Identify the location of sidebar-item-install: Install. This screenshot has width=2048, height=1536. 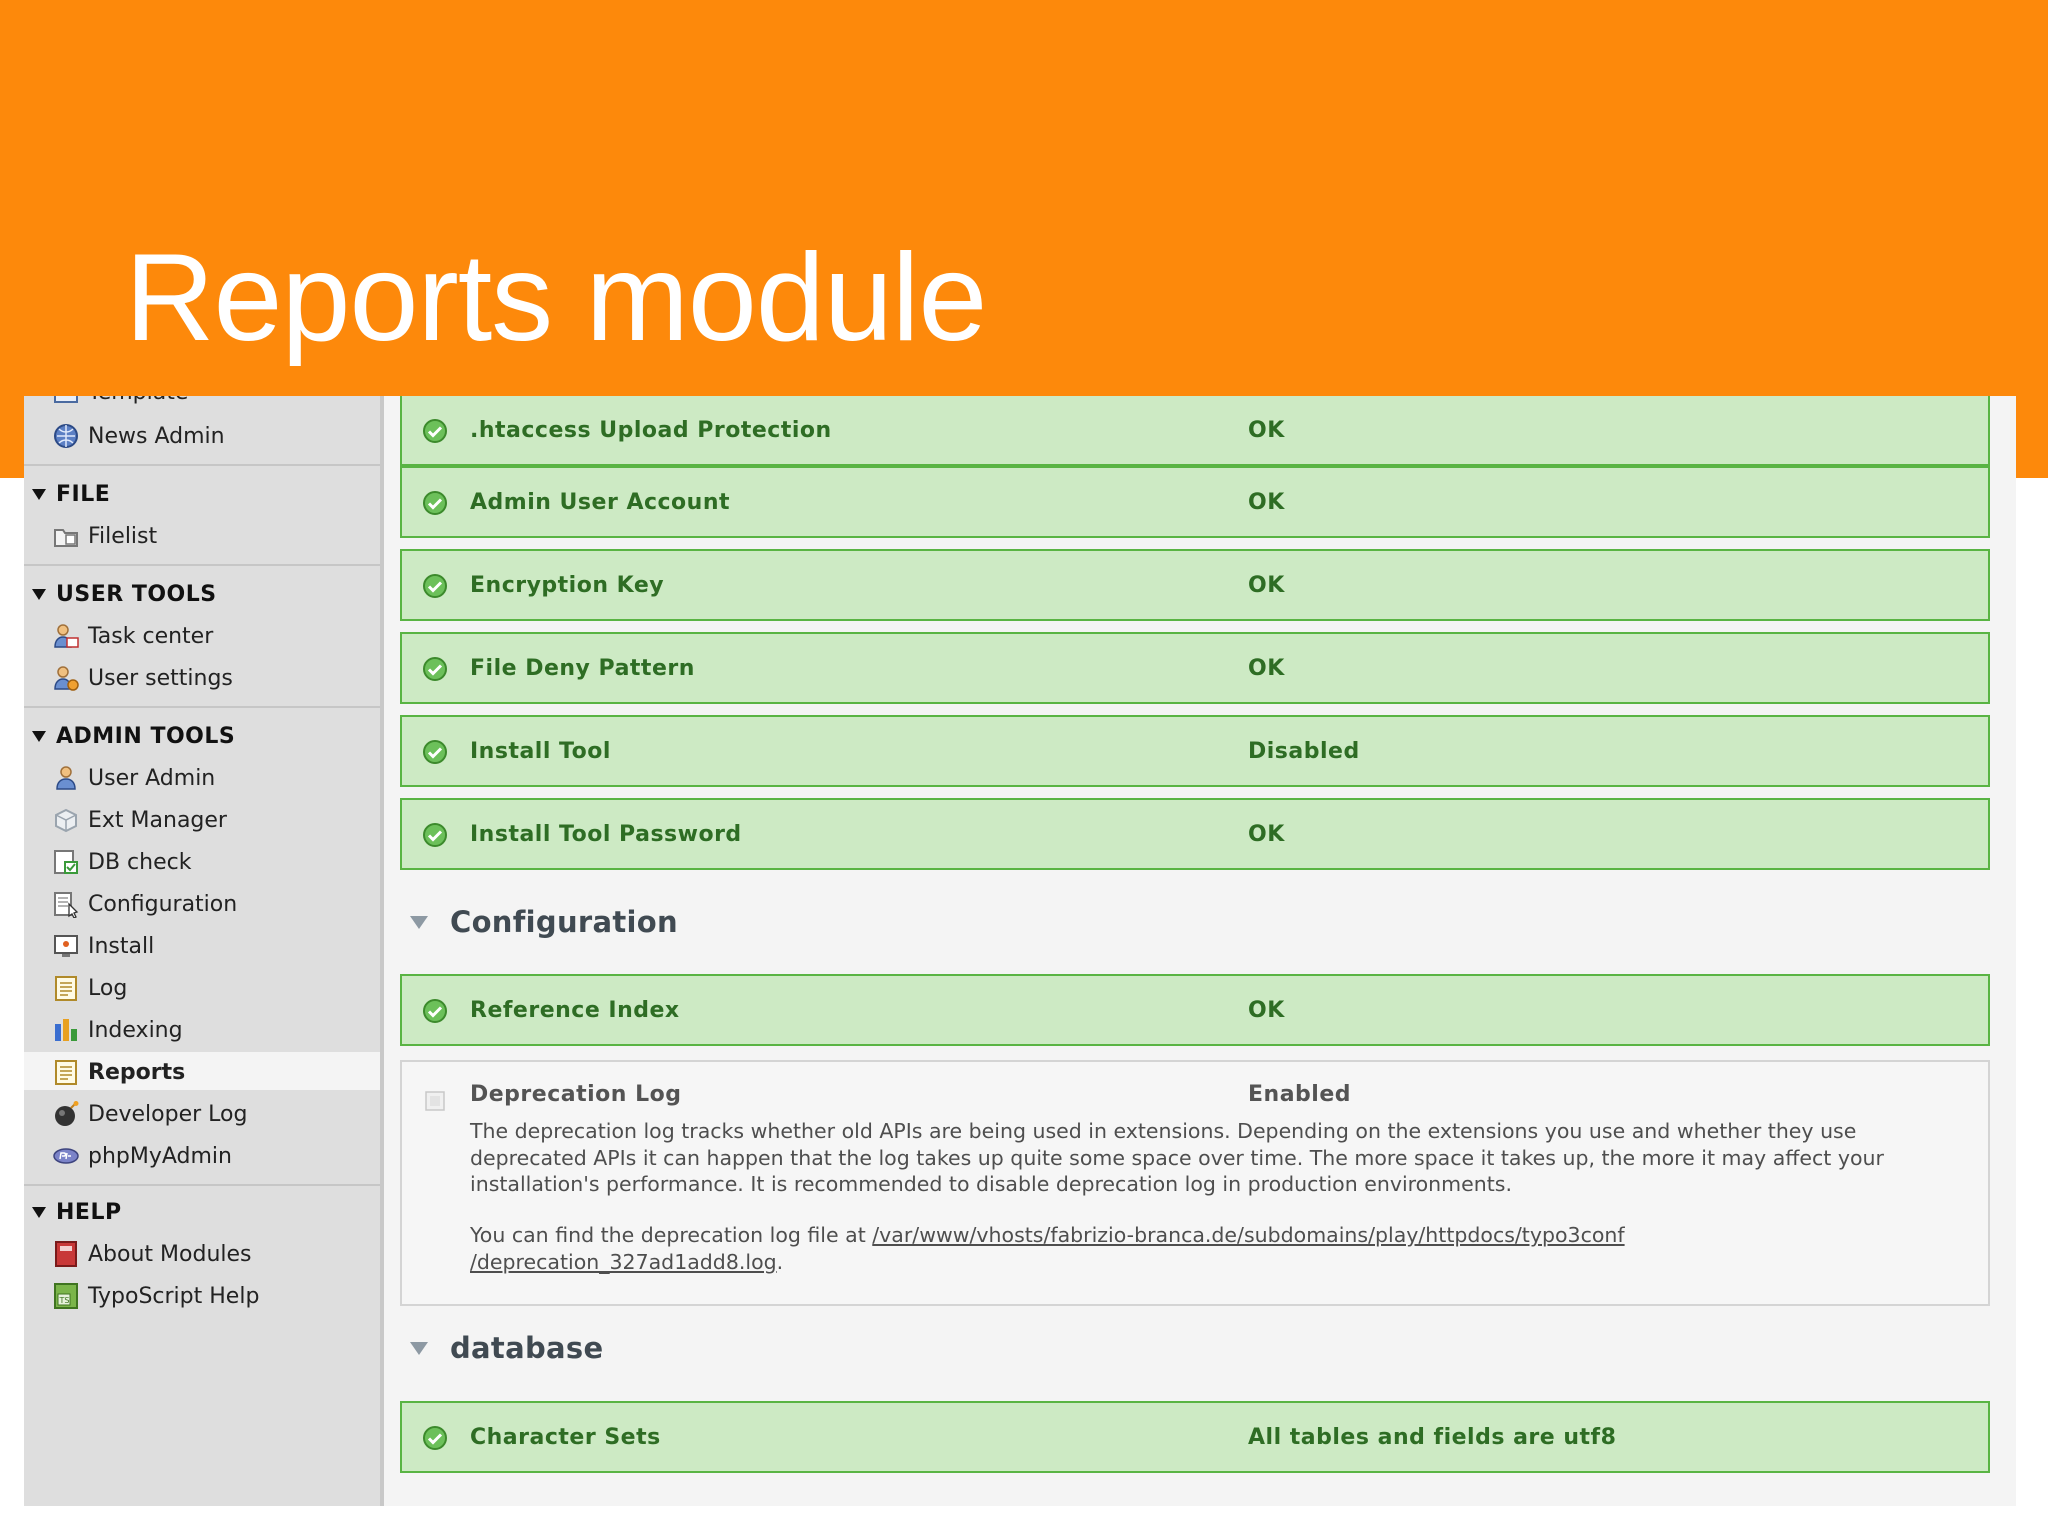
(103, 946).